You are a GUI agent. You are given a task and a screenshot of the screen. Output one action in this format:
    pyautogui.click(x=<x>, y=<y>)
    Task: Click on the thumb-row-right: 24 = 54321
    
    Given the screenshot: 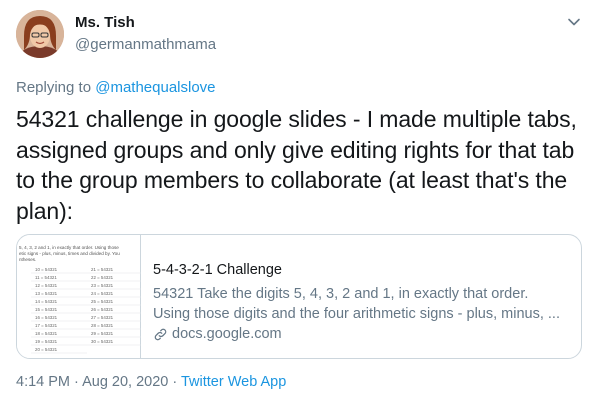 What is the action you would take?
    pyautogui.click(x=102, y=293)
    